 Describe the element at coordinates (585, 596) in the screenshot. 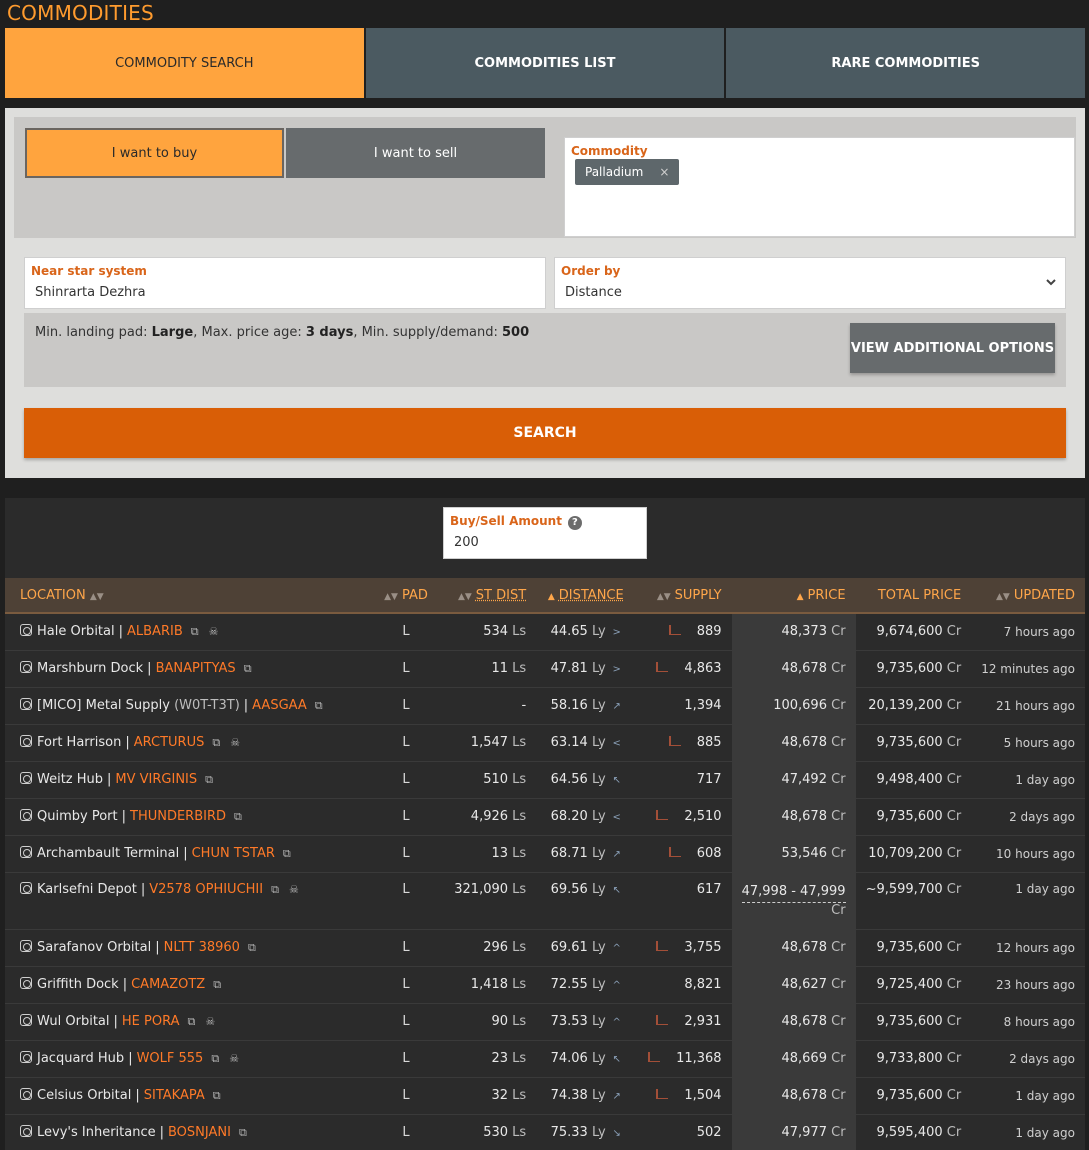

I see `column-distance: ▲ DISTANCE` at that location.